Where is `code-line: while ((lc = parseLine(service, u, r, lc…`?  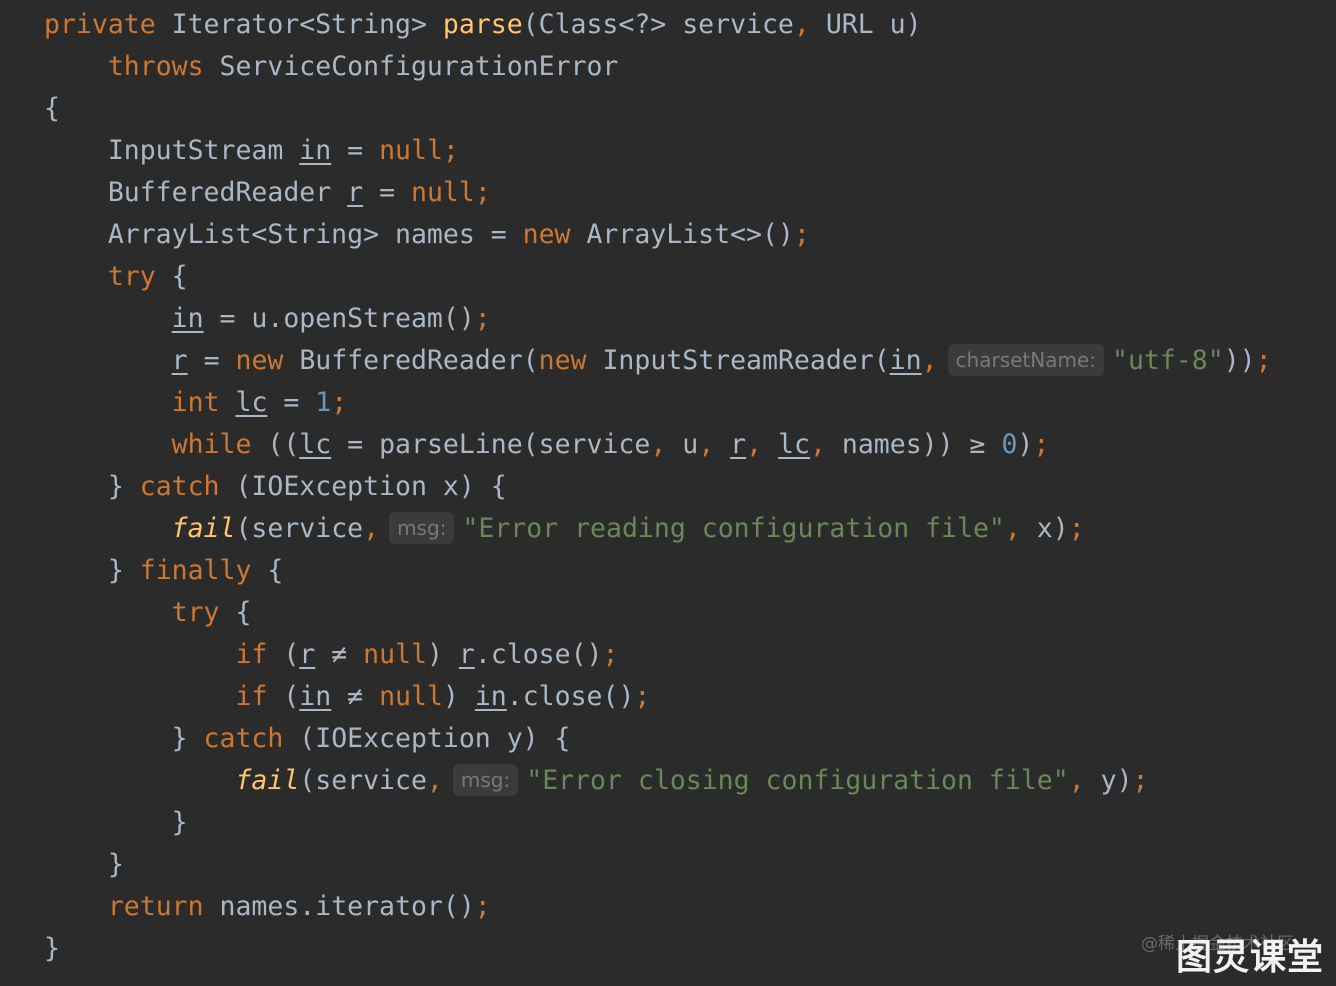
code-line: while ((lc = parseLine(service, u, r, lc… is located at coordinates (547, 445).